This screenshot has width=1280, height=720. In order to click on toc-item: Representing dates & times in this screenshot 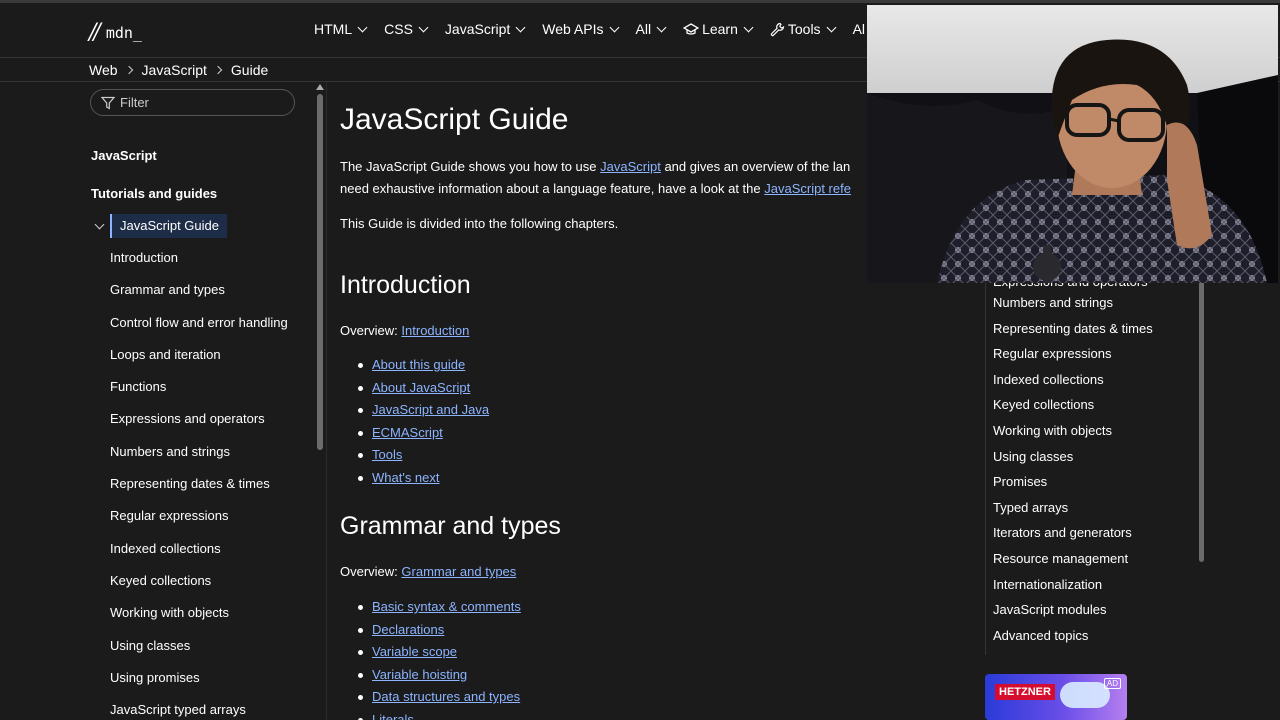, I will do `click(1073, 333)`.